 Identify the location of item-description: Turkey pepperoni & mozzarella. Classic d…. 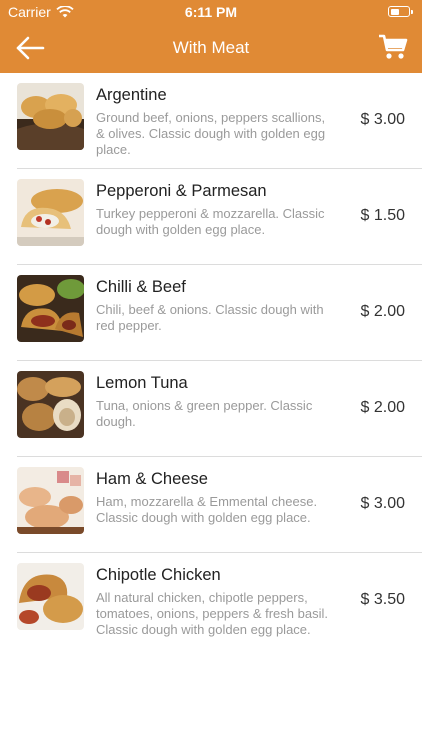
(210, 221).